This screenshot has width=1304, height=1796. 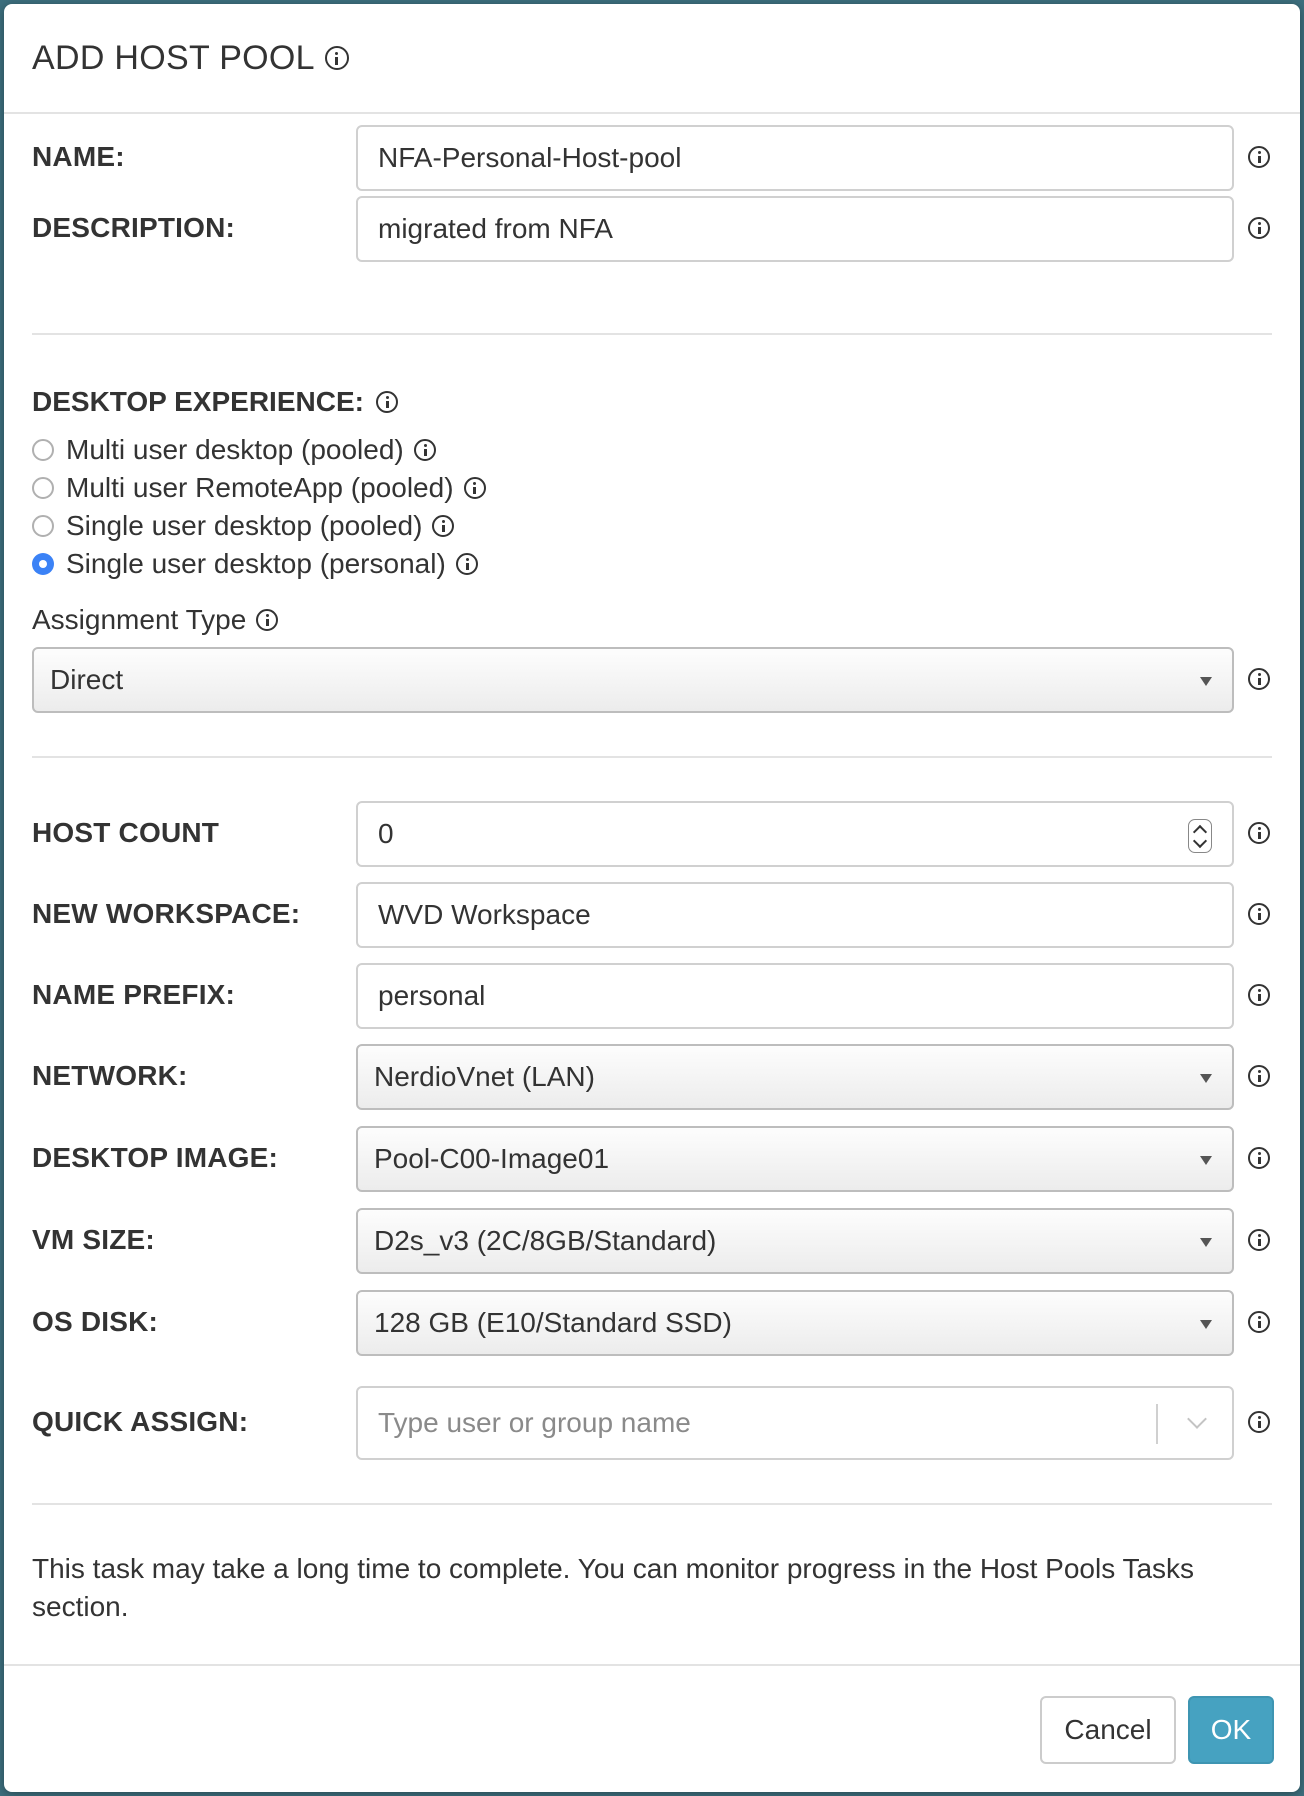 I want to click on desktop-image-info-icon, so click(x=1259, y=1158).